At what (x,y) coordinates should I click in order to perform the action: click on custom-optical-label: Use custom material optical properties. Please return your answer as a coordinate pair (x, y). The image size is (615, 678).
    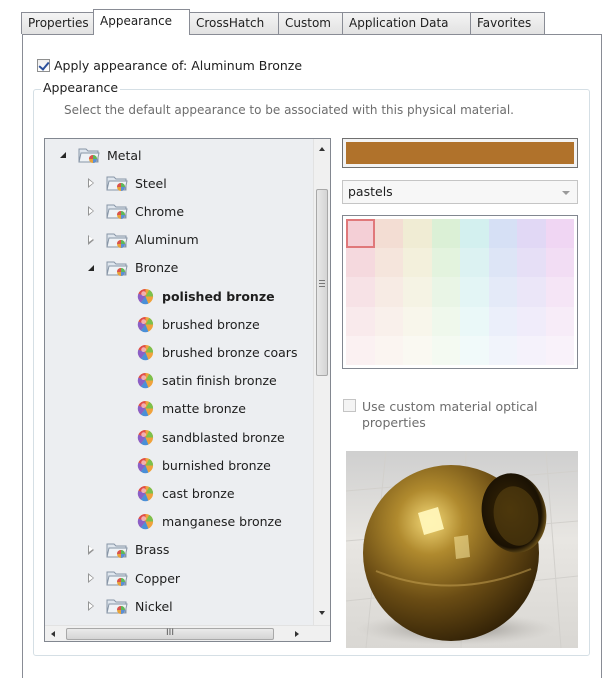
    Looking at the image, I should click on (450, 414).